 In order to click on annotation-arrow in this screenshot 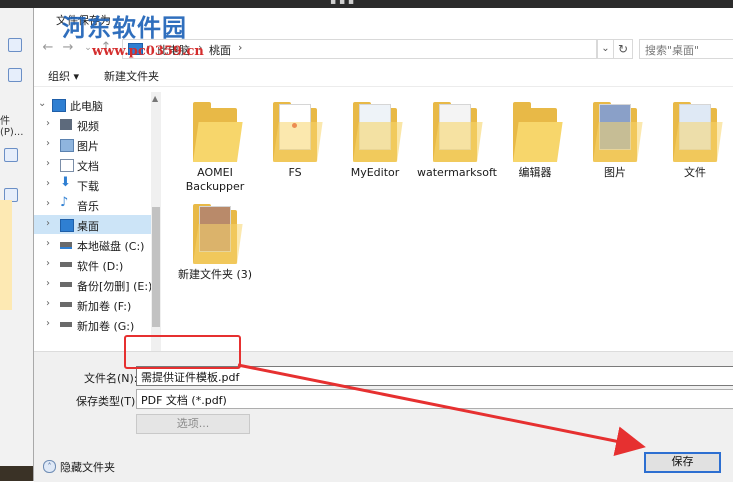, I will do `click(441, 409)`.